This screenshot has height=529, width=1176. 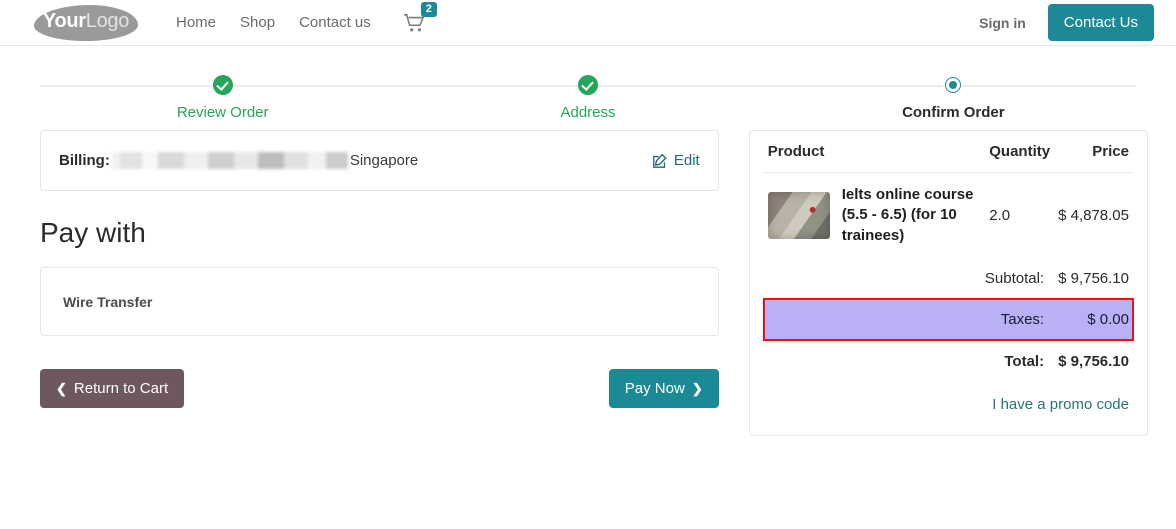 What do you see at coordinates (93, 232) in the screenshot?
I see `pay-with-title: Pay with` at bounding box center [93, 232].